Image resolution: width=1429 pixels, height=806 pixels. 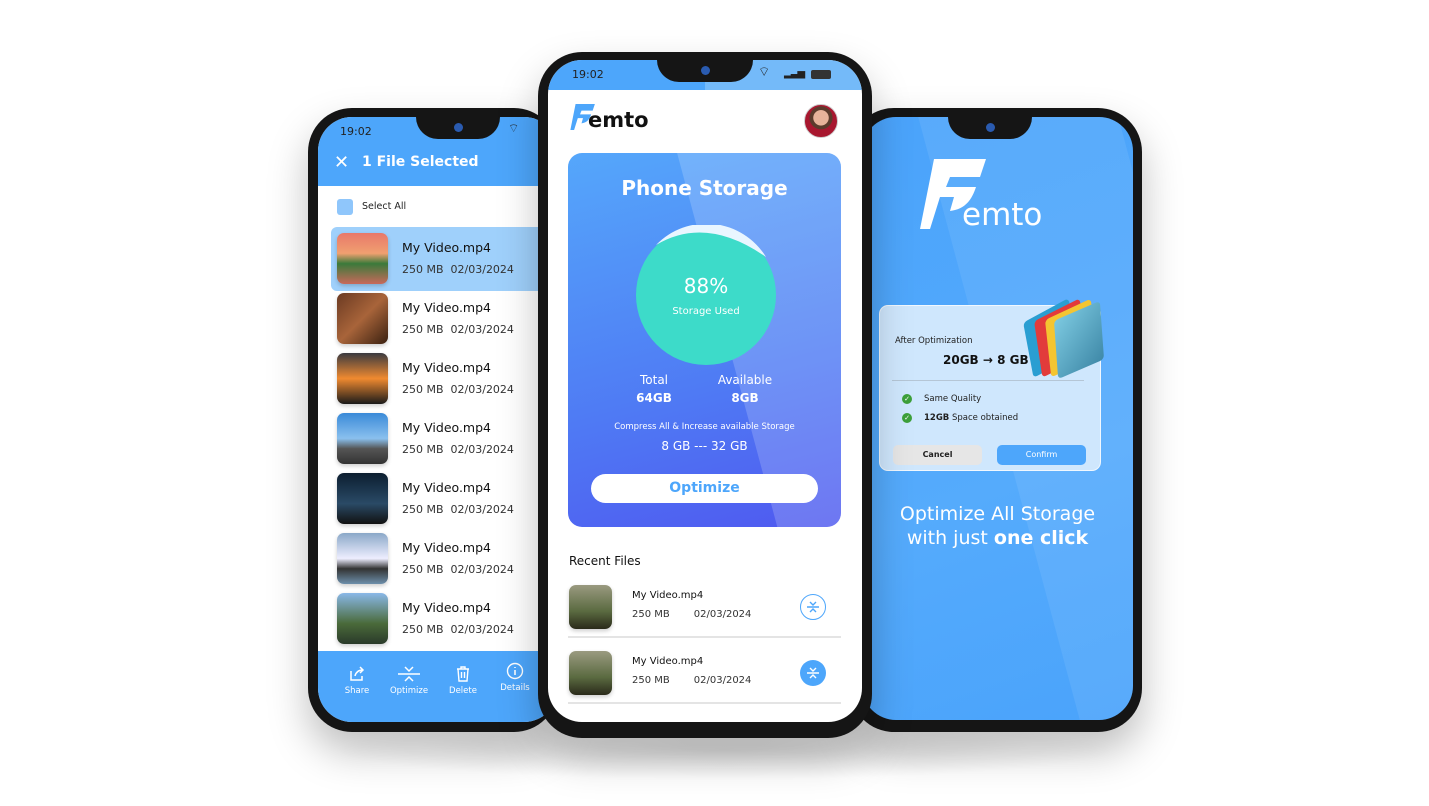 I want to click on cancel-button: Cancel, so click(x=937, y=455).